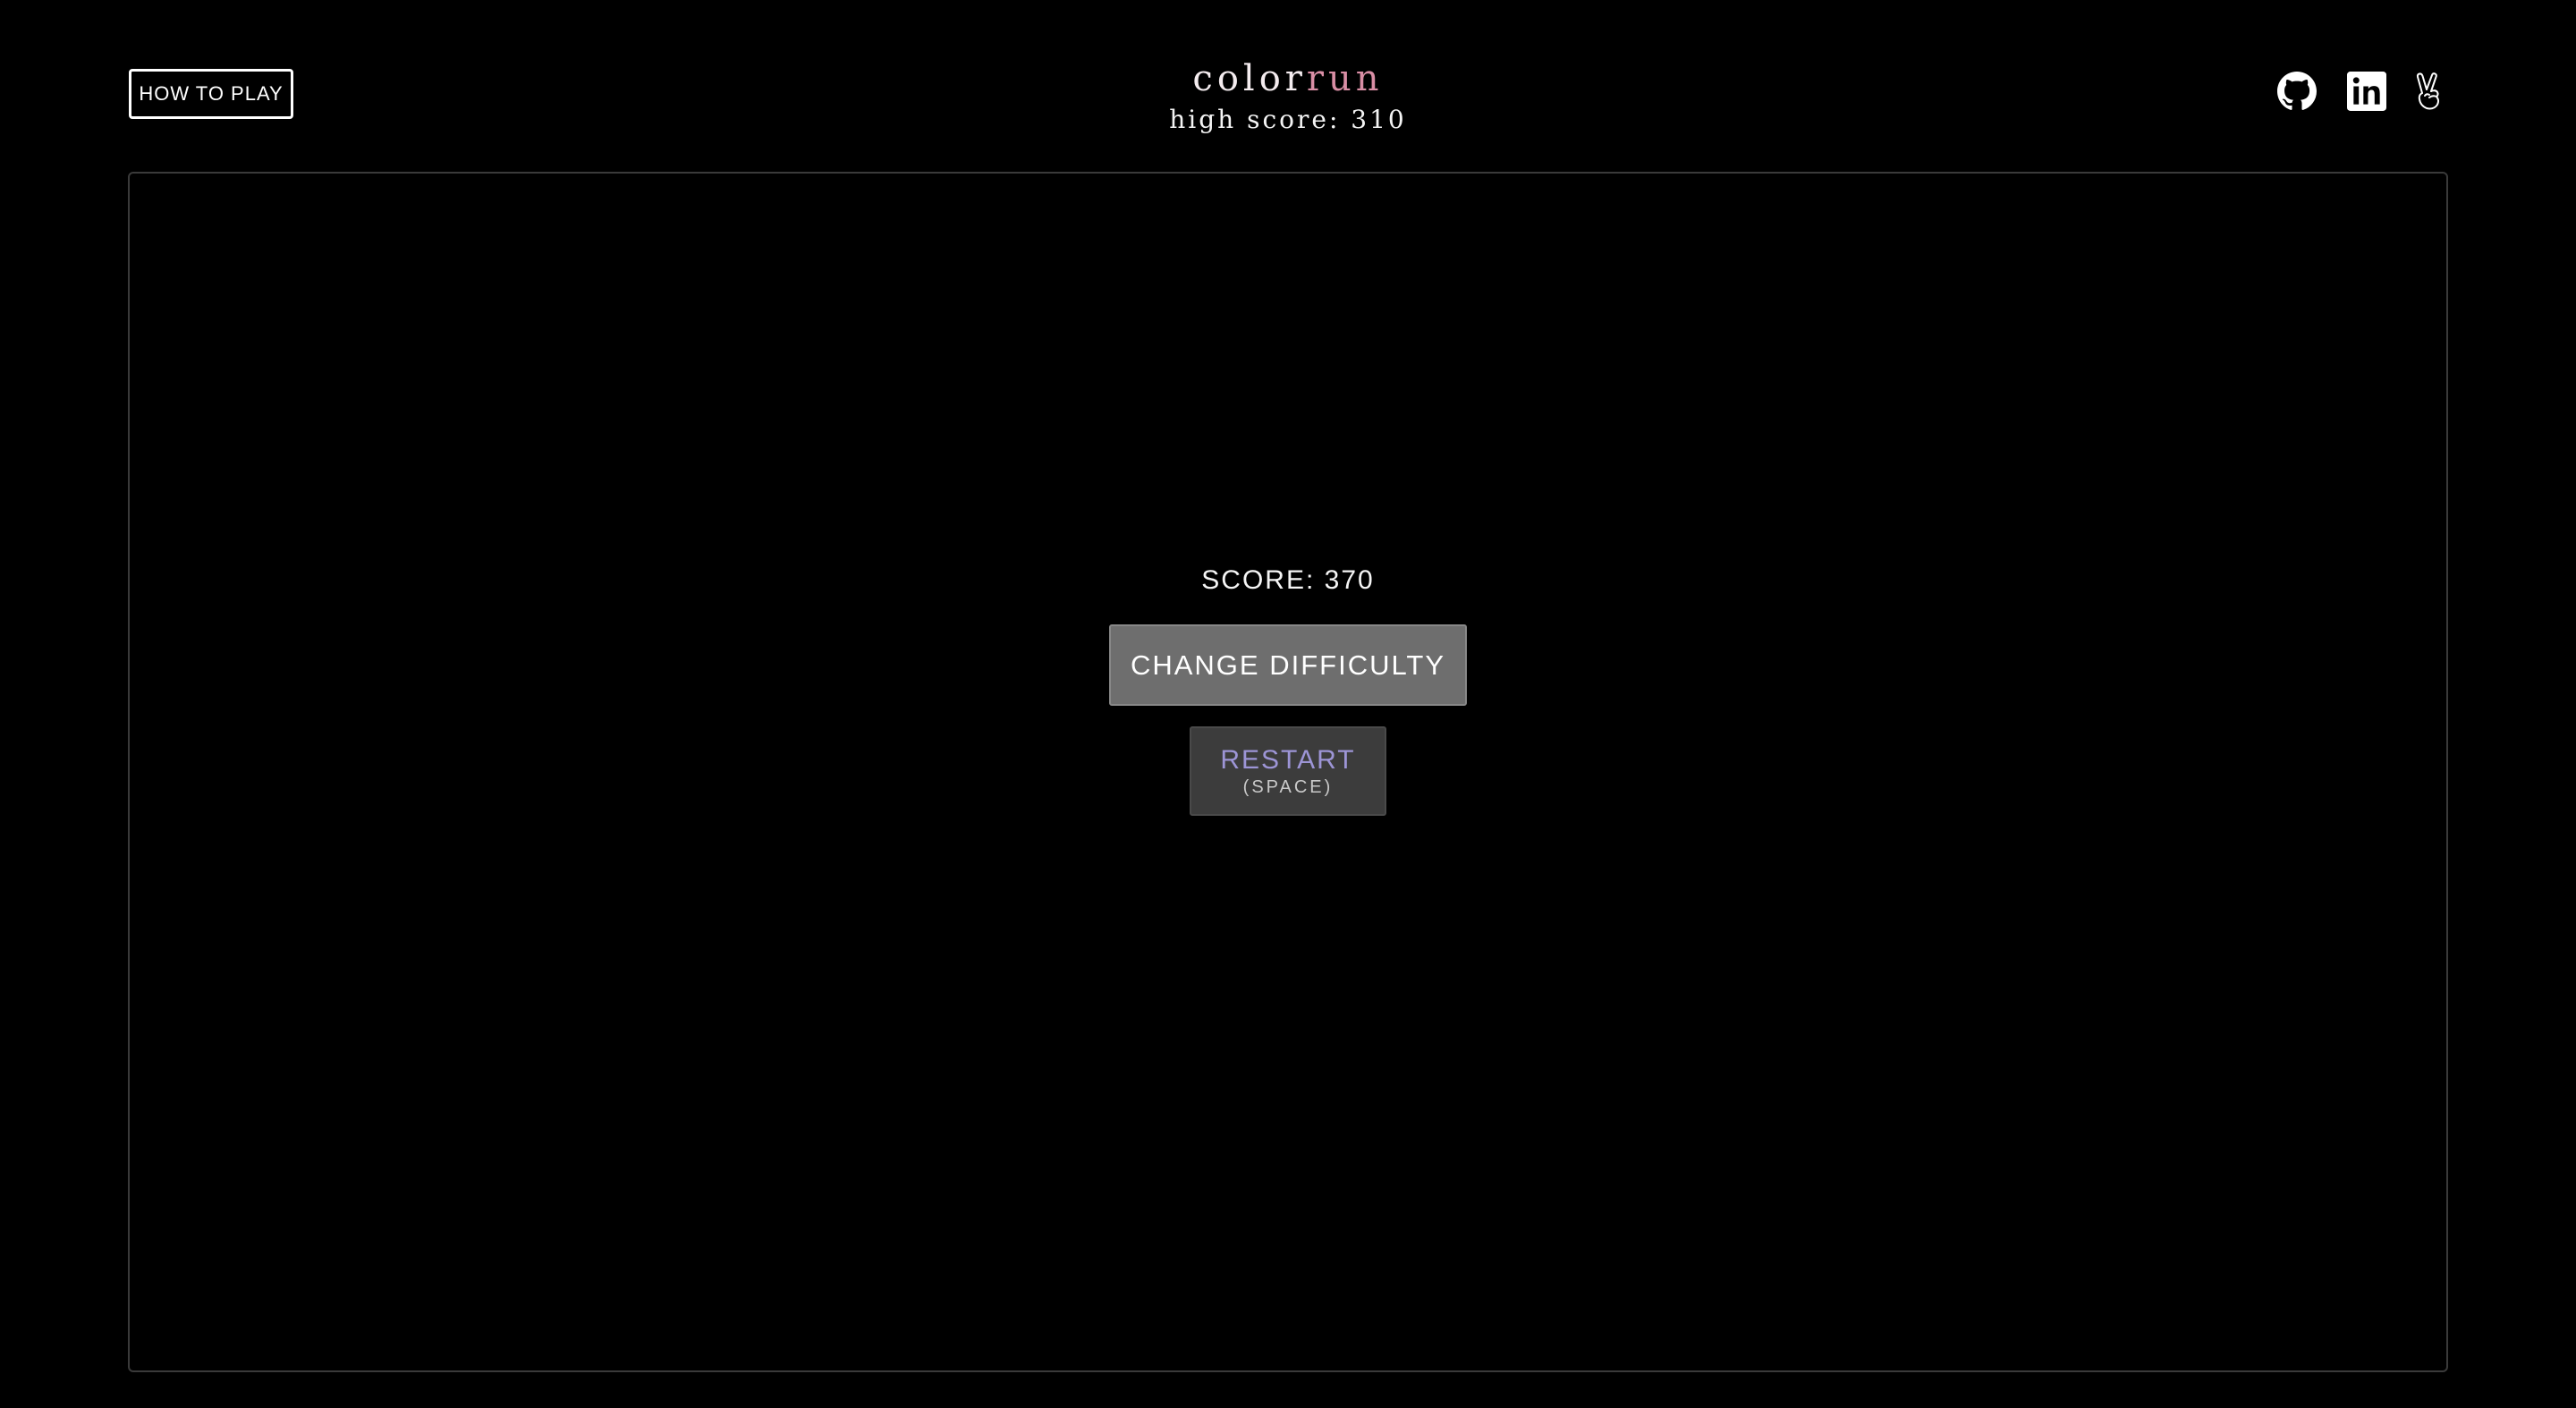 Image resolution: width=2576 pixels, height=1408 pixels. What do you see at coordinates (1288, 787) in the screenshot?
I see `restart-shortcut-hint: (SPACE)` at bounding box center [1288, 787].